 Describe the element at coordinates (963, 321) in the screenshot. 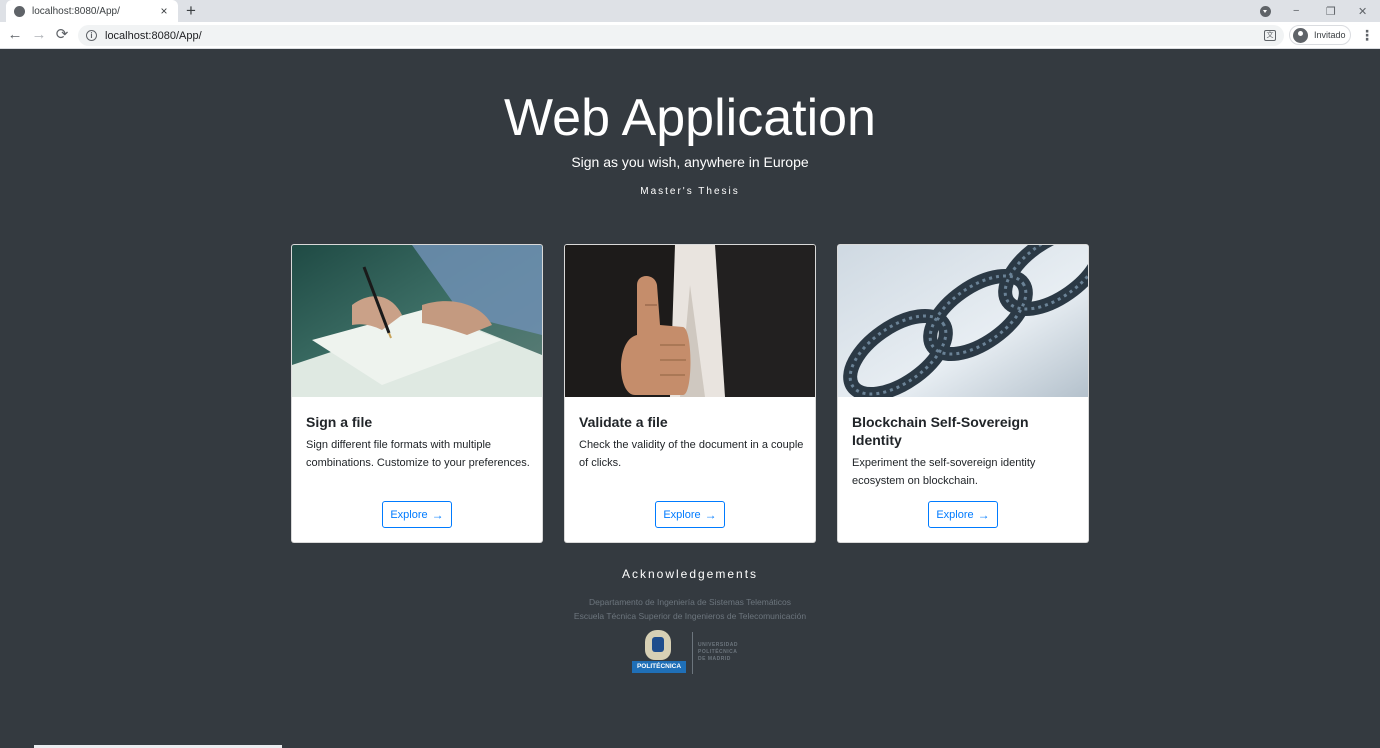

I see `chain-links-image` at that location.